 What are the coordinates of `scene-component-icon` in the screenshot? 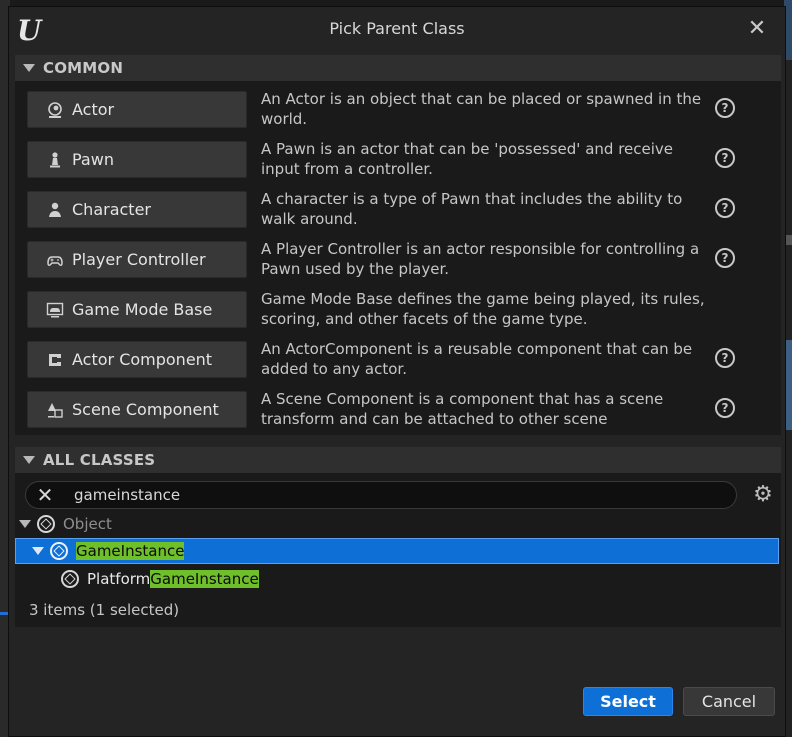 It's located at (55, 410).